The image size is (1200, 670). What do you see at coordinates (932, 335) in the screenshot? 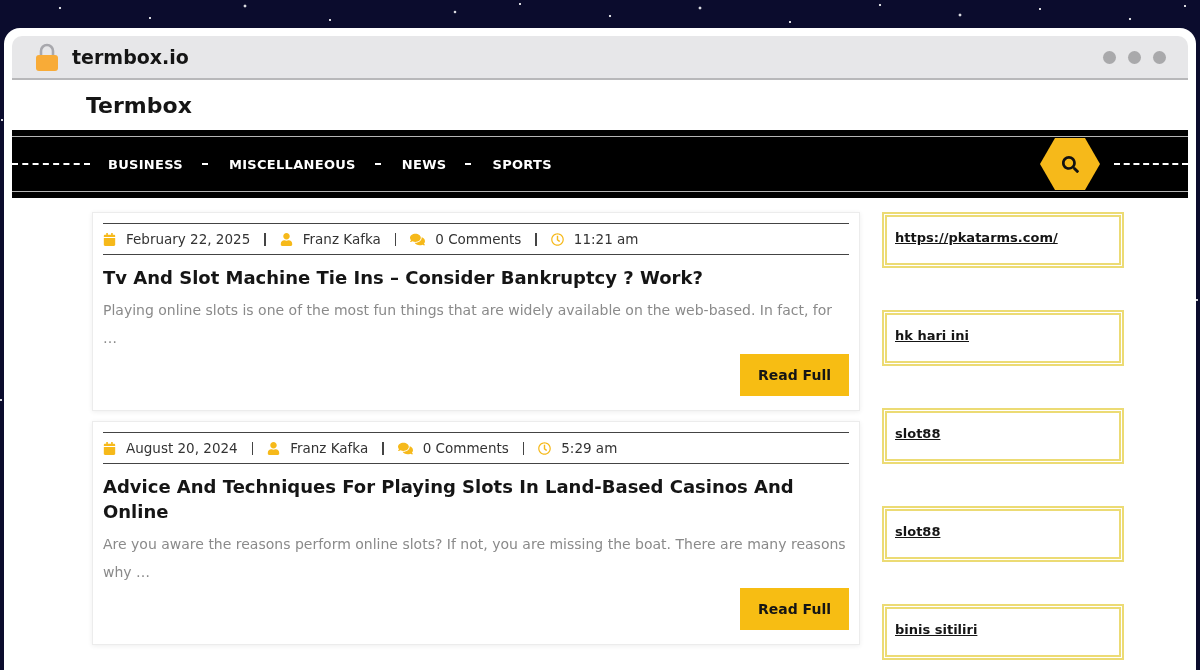
I see `sidebar-link: hk hari ini` at bounding box center [932, 335].